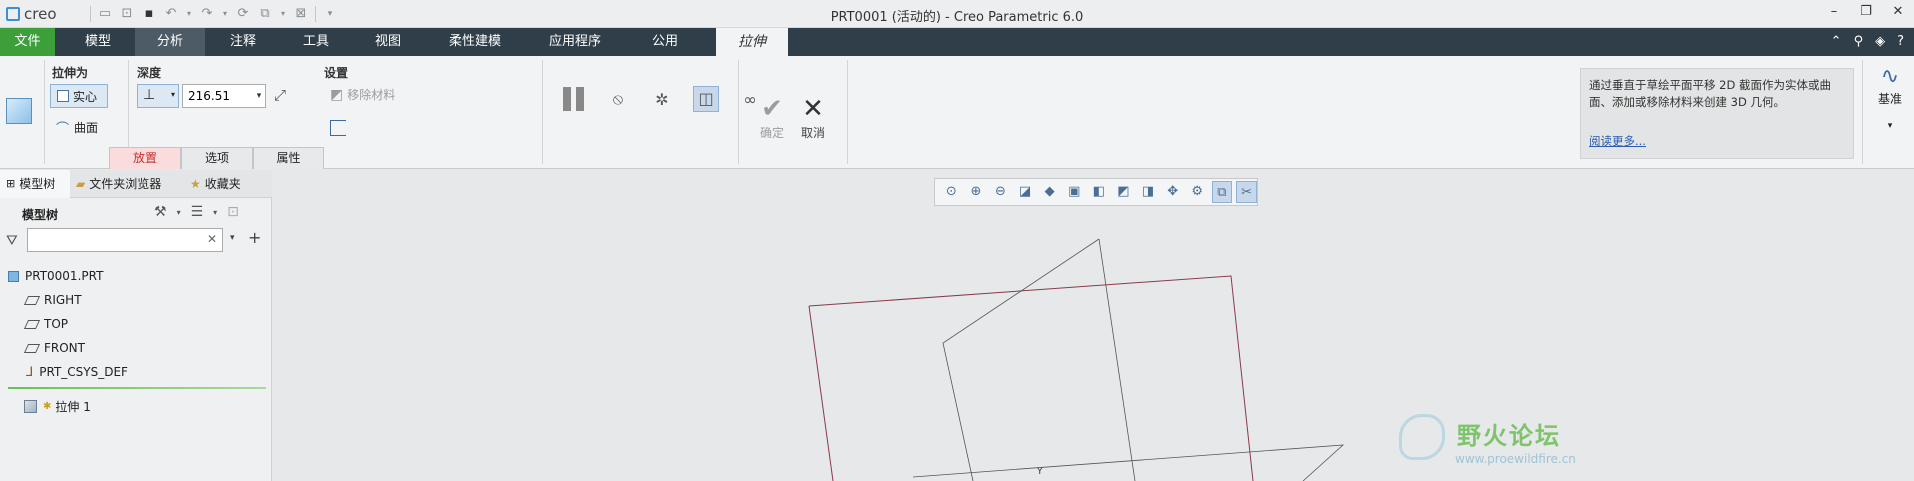 This screenshot has height=481, width=1914. Describe the element at coordinates (195, 184) in the screenshot. I see `favorites-icon: ★` at that location.